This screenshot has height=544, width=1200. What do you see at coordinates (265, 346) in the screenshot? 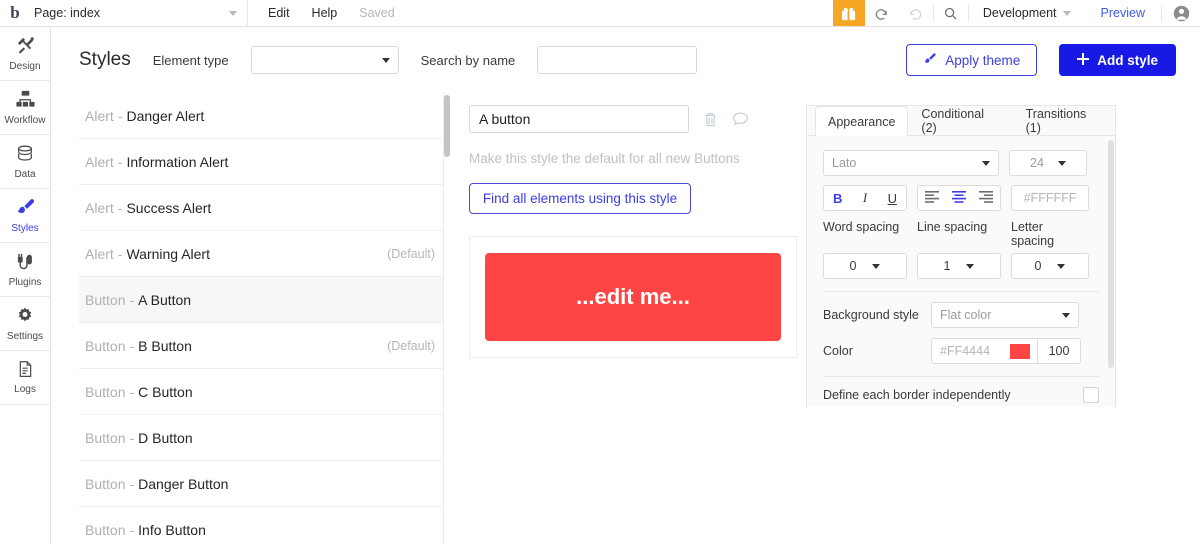
I see `style-list-row: Button - B Button (Default)` at bounding box center [265, 346].